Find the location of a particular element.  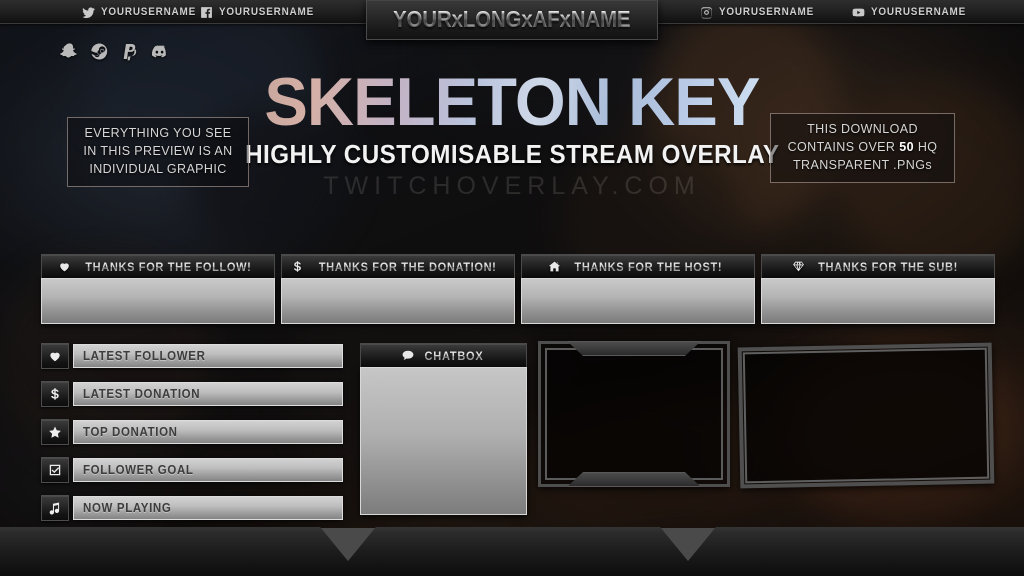

alert-box-donation: THANKS FOR THE DONATION! is located at coordinates (398, 289).